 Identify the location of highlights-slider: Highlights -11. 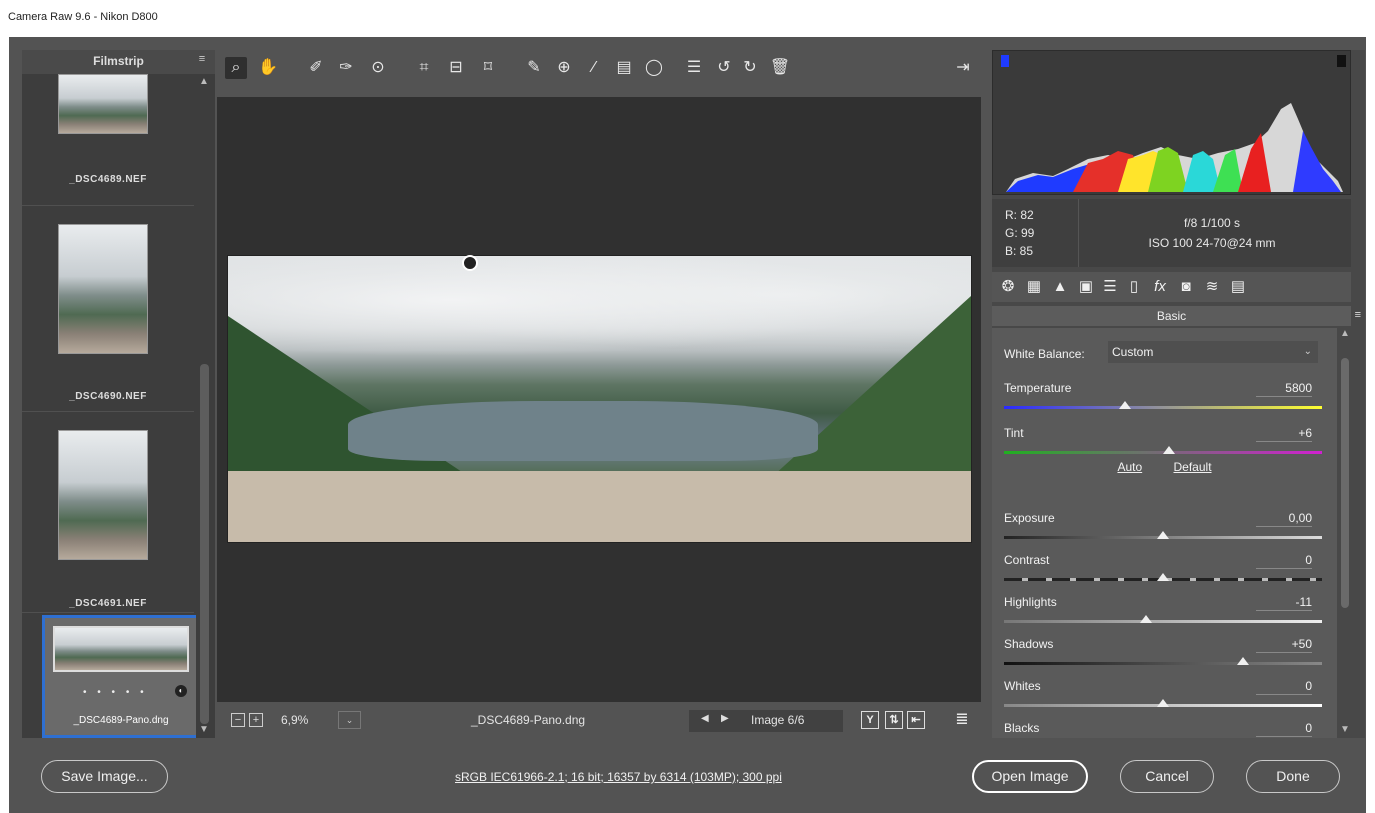
(1163, 616).